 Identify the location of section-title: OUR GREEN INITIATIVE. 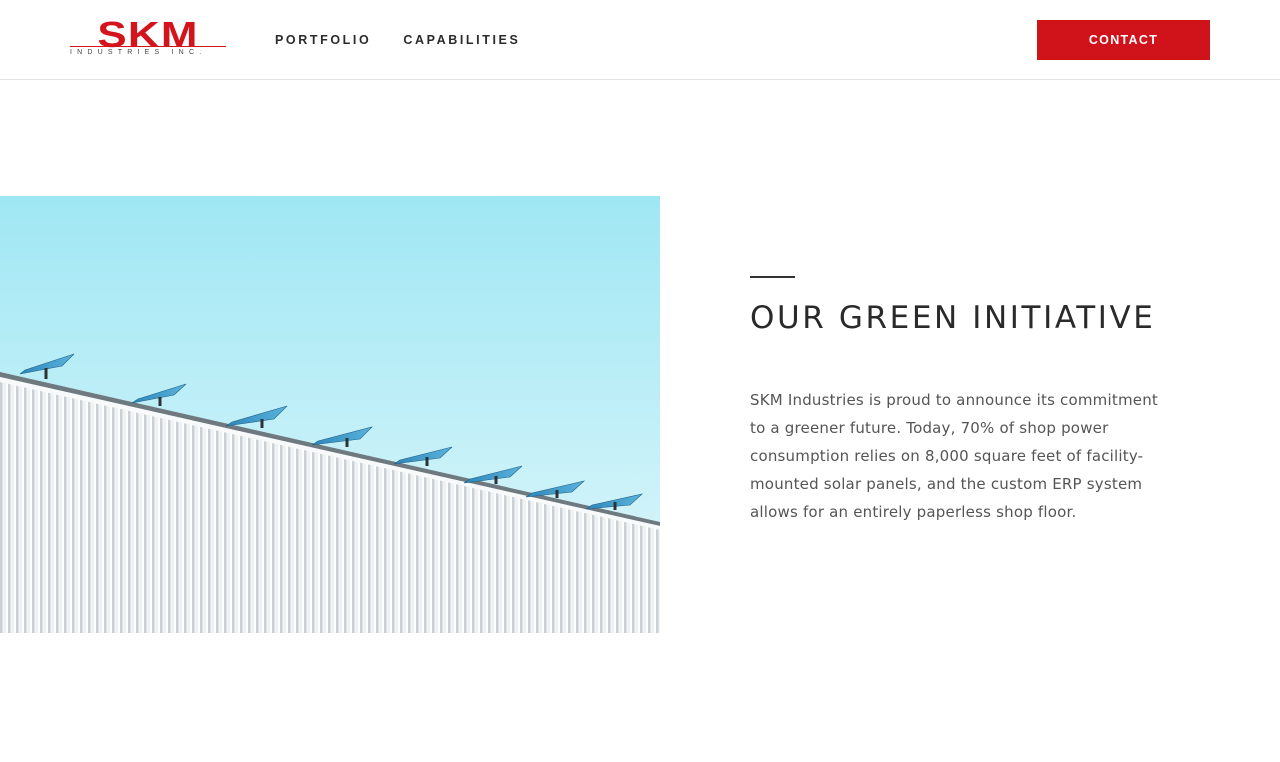
(953, 318).